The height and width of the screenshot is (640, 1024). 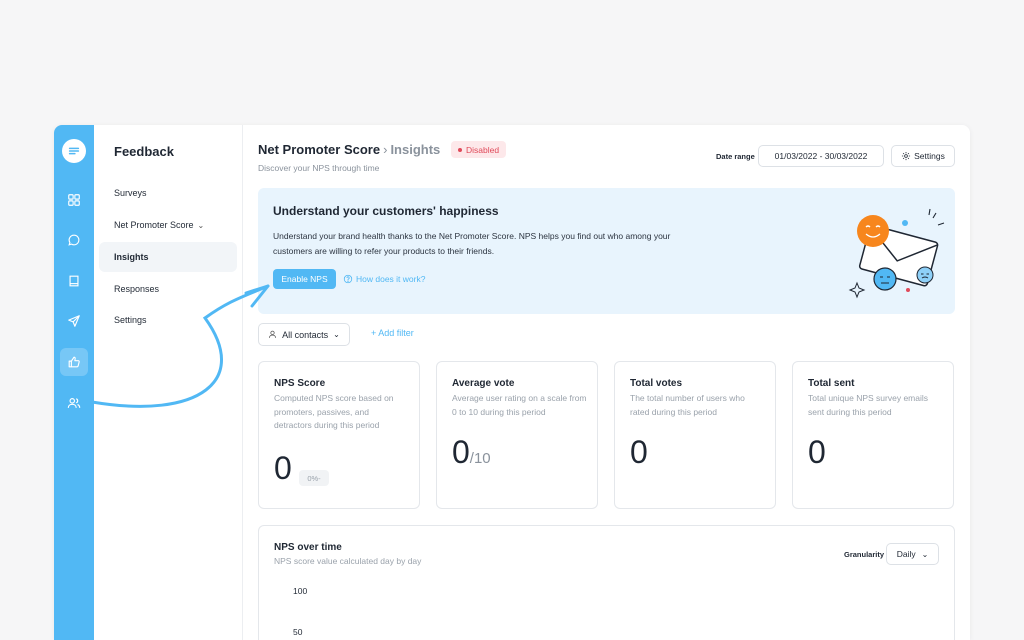 What do you see at coordinates (831, 383) in the screenshot?
I see `card-title: Total sent` at bounding box center [831, 383].